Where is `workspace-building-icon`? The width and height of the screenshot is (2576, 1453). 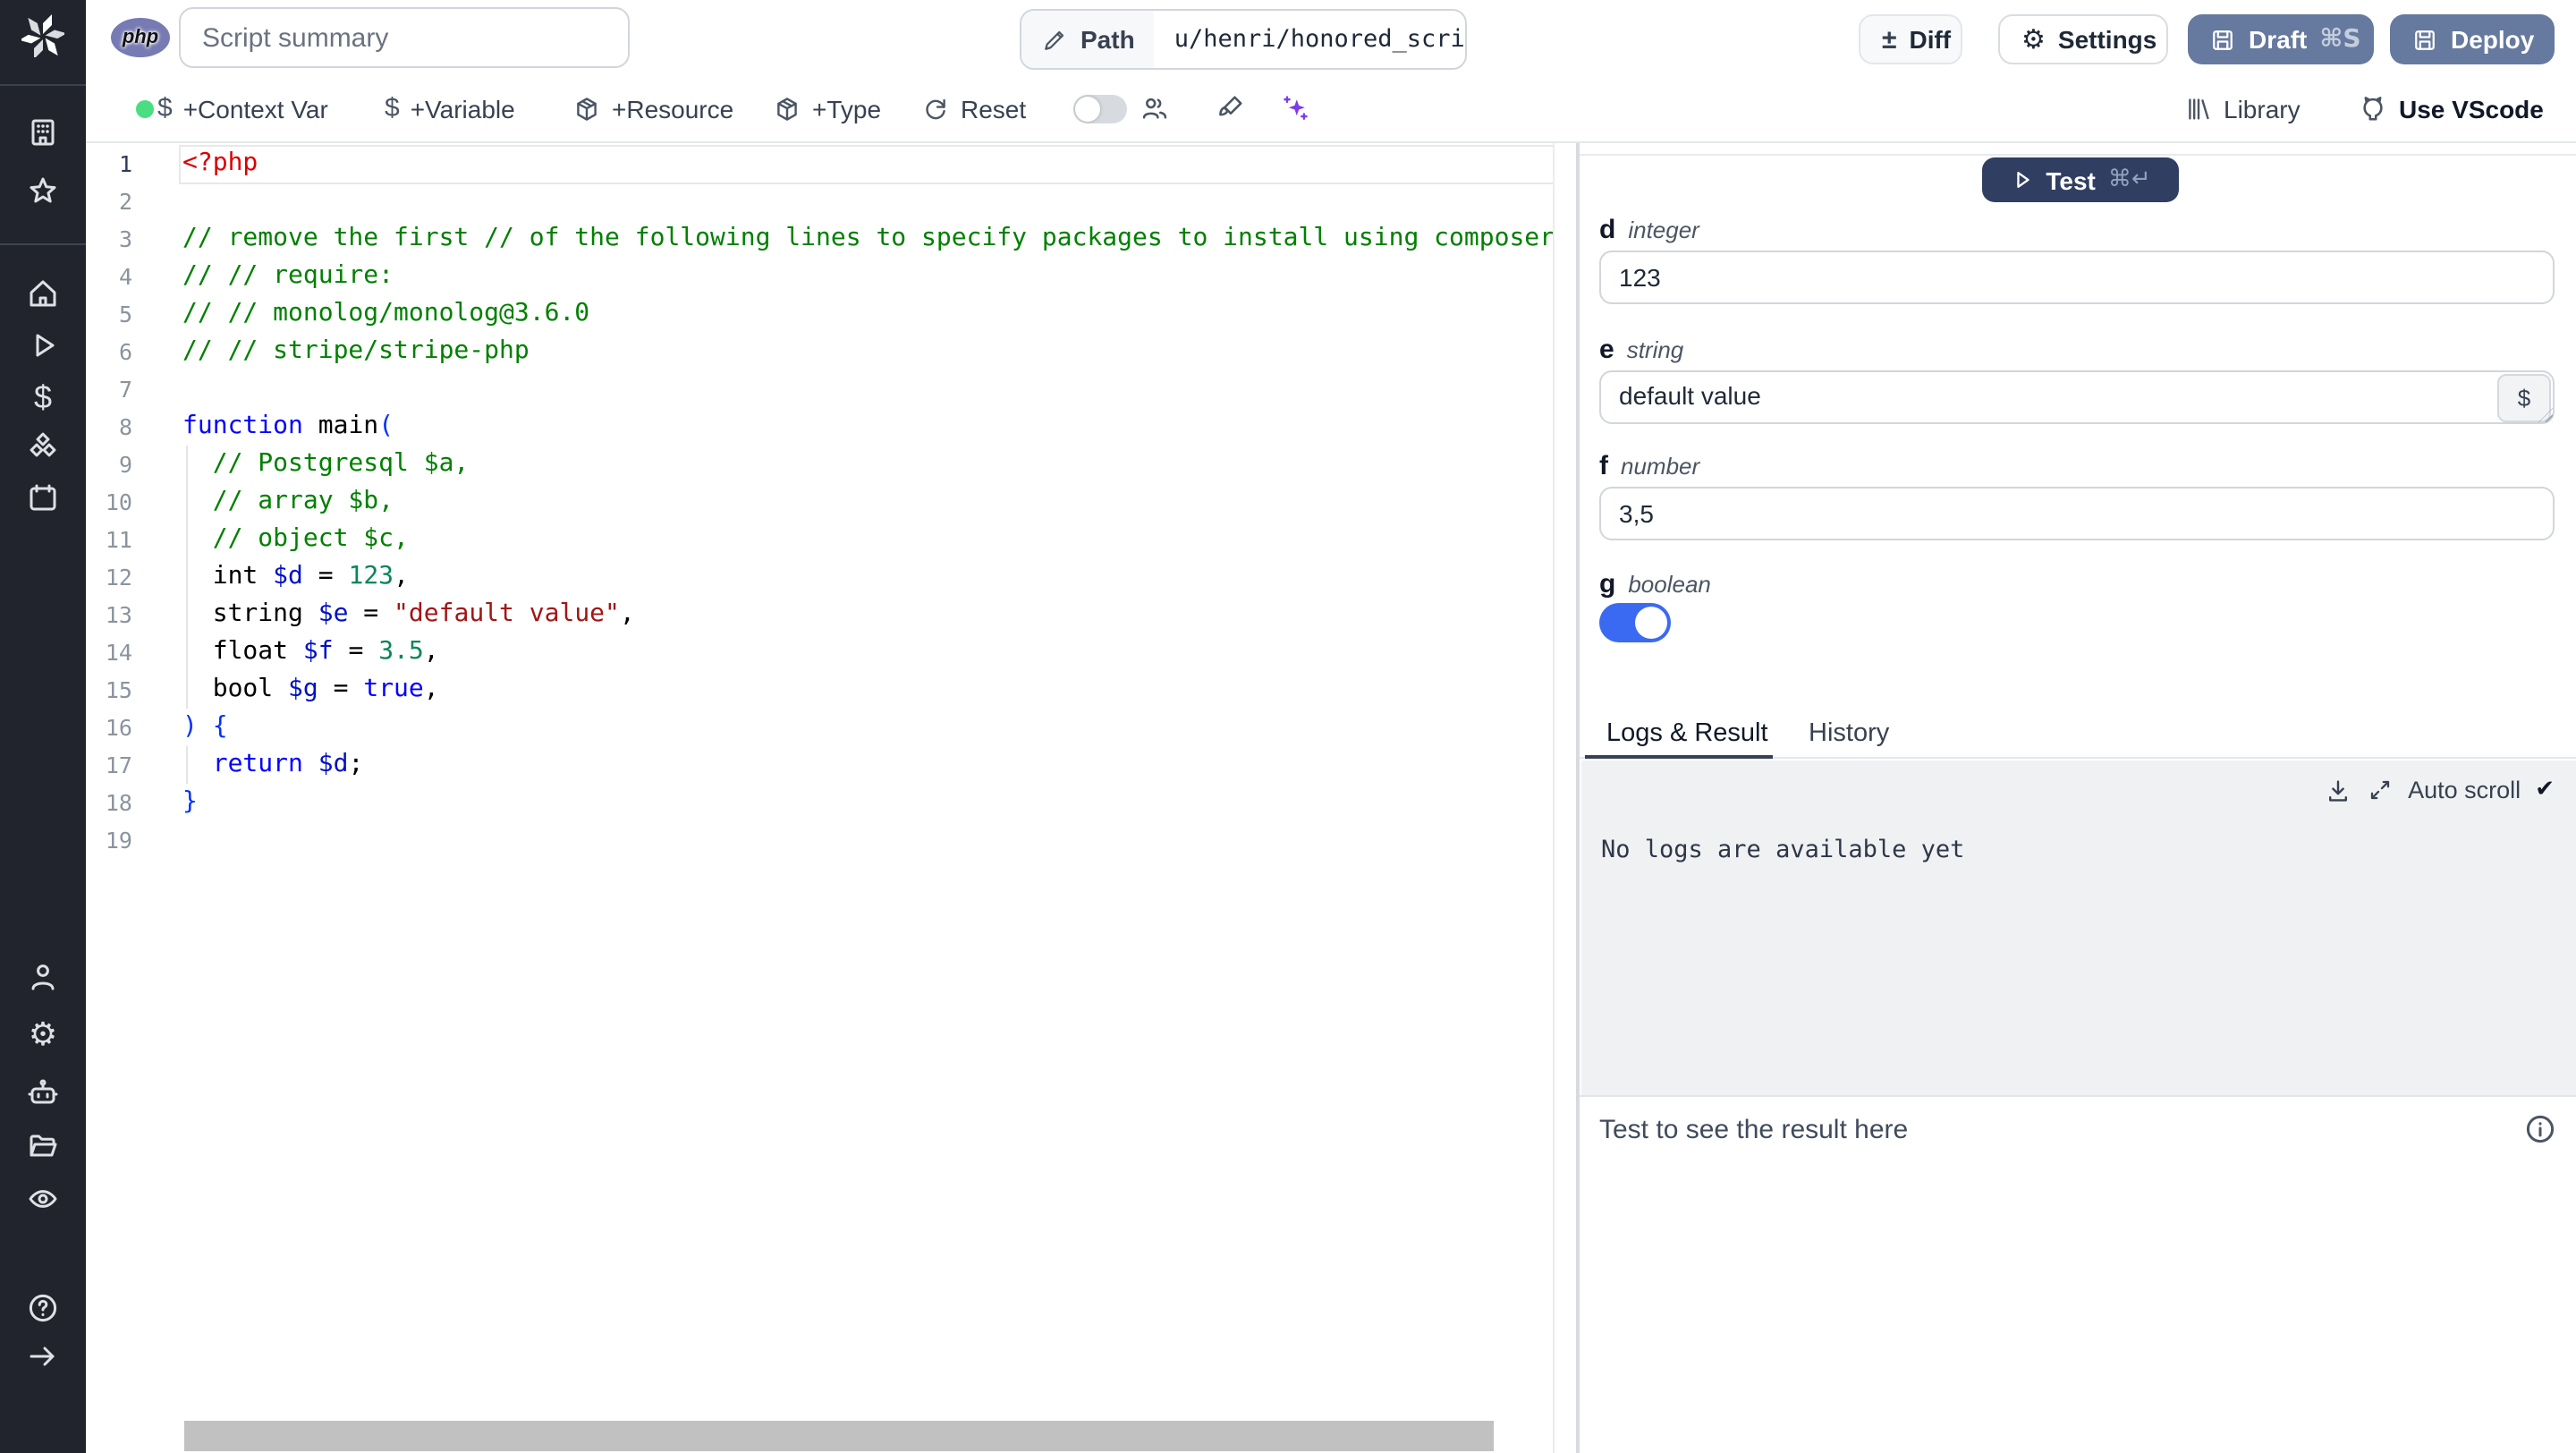
workspace-building-icon is located at coordinates (43, 132).